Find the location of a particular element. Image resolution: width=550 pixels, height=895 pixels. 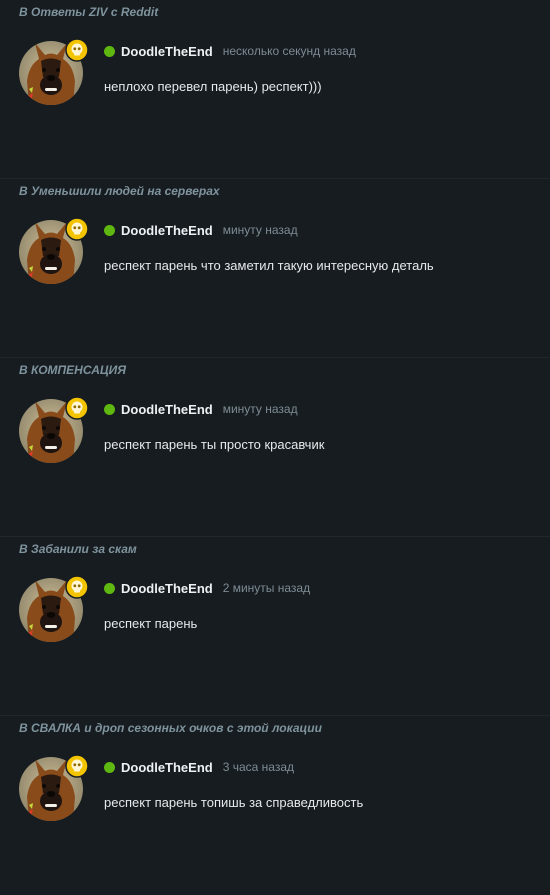

message-text: респект парень is located at coordinates (150, 623).